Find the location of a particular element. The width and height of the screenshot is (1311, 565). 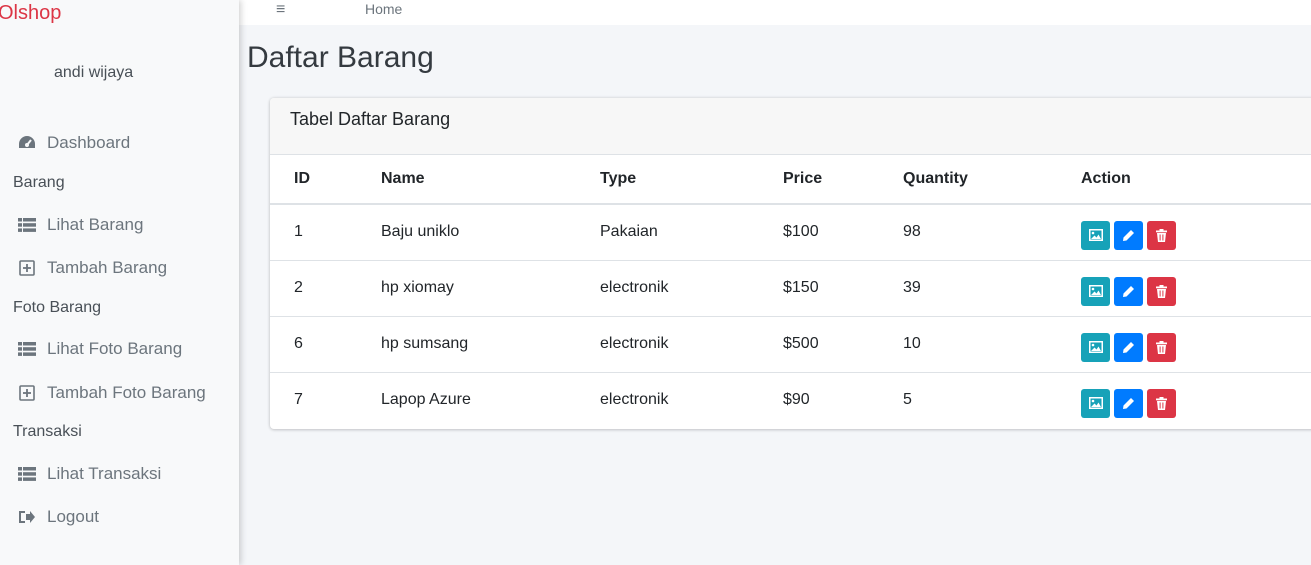

brand-logo: Olshop is located at coordinates (30, 13).